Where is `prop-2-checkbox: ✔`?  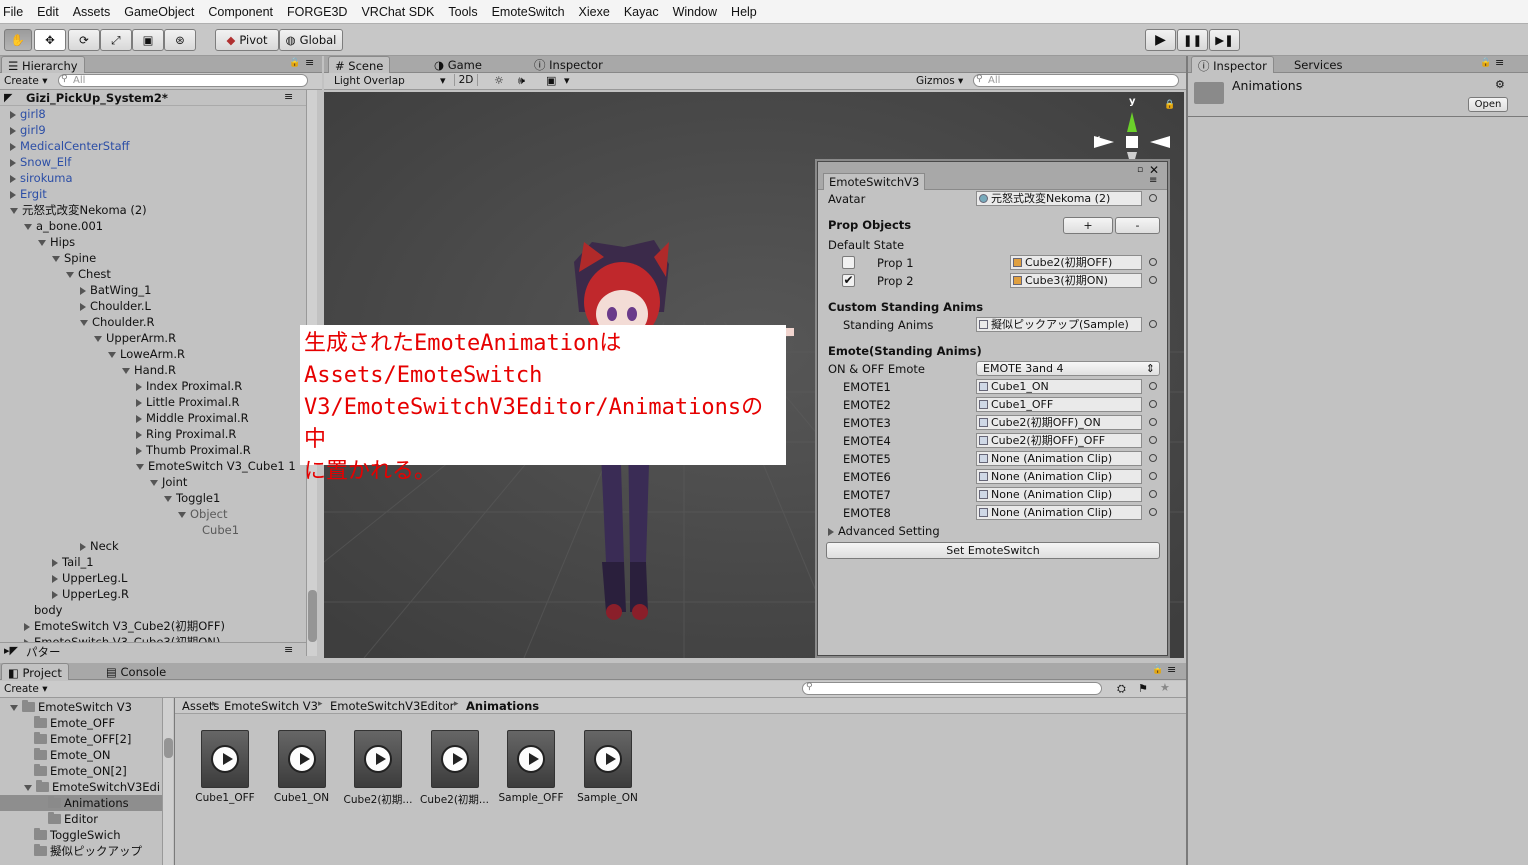
prop-2-checkbox: ✔ is located at coordinates (848, 280).